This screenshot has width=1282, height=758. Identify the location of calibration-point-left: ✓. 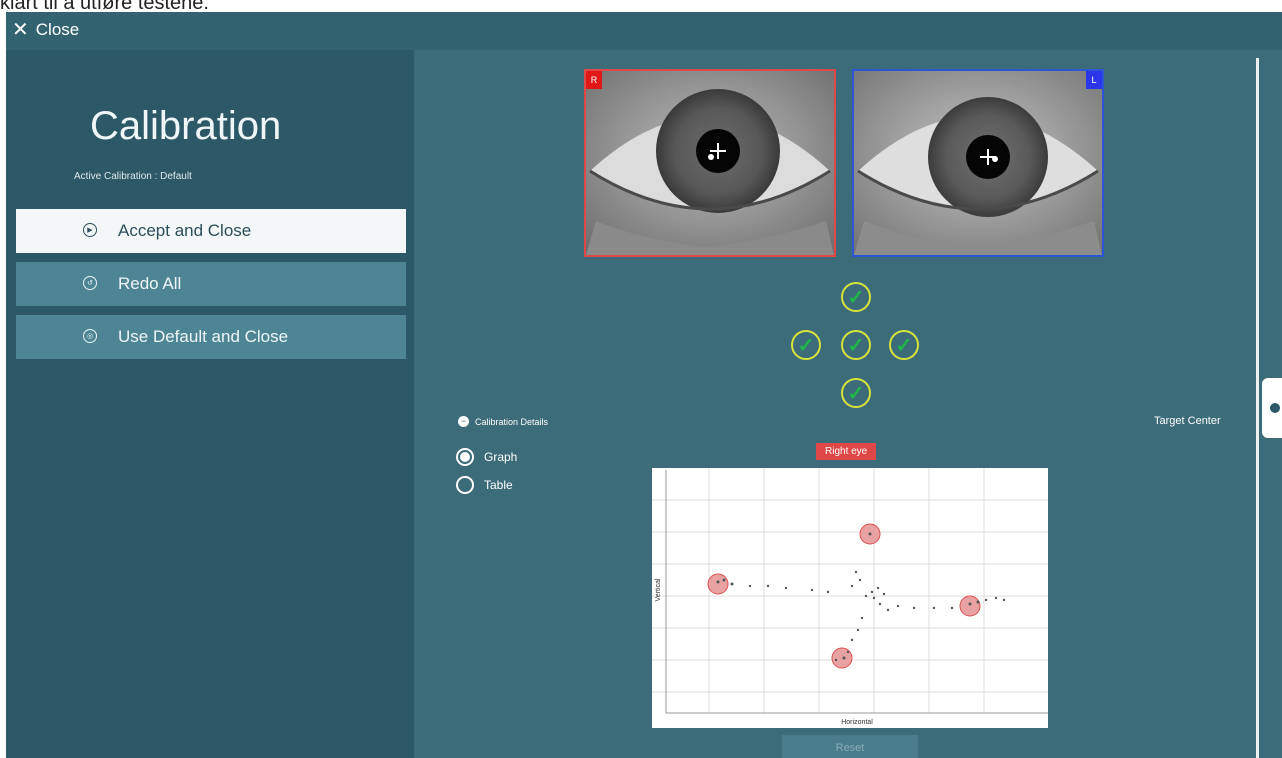
(806, 345).